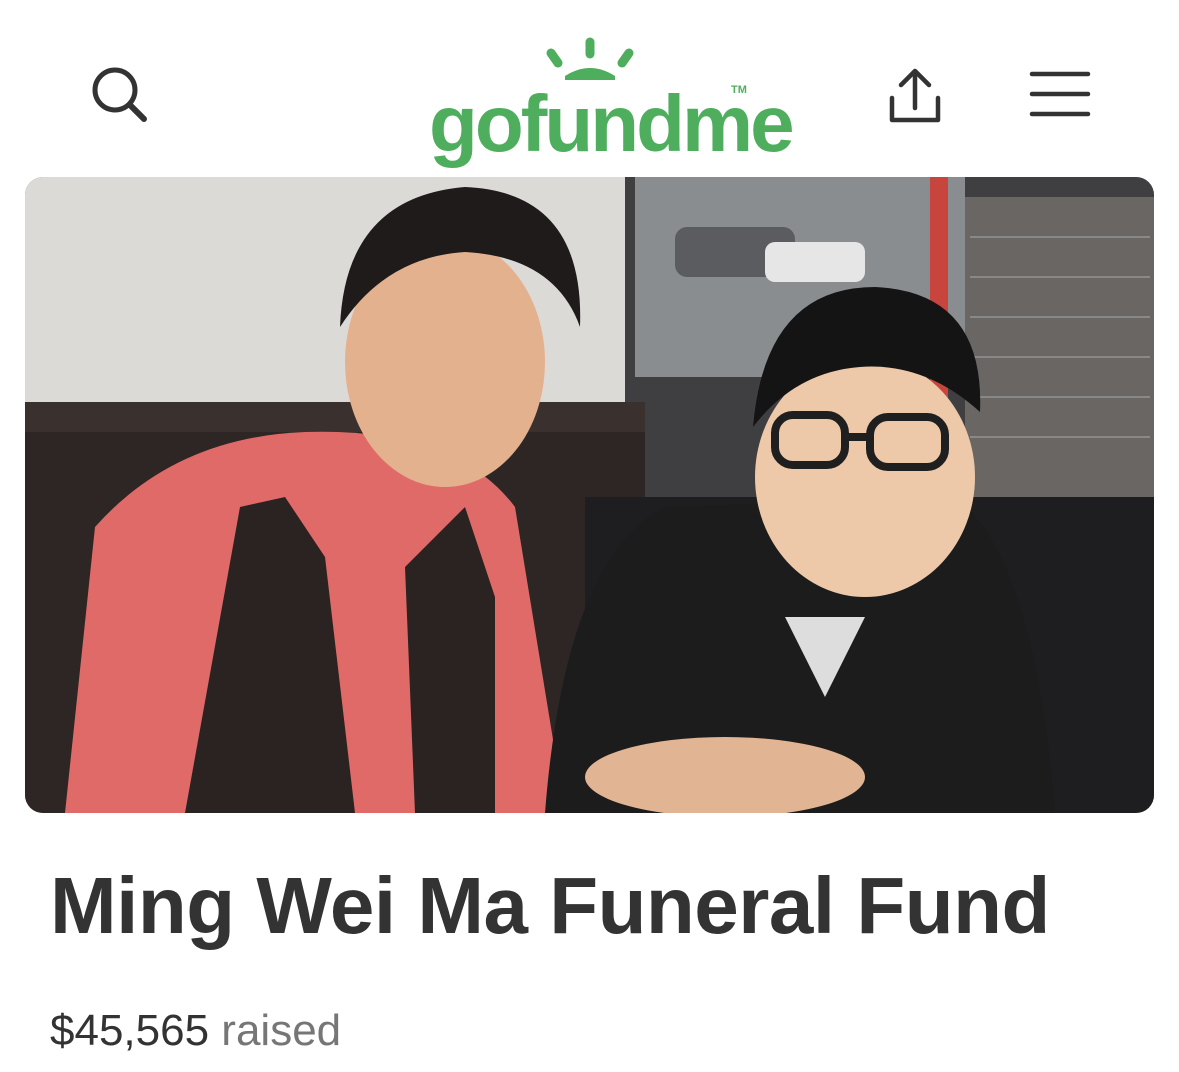  I want to click on funds-raised-summary: $45,565 raised, so click(195, 1031).